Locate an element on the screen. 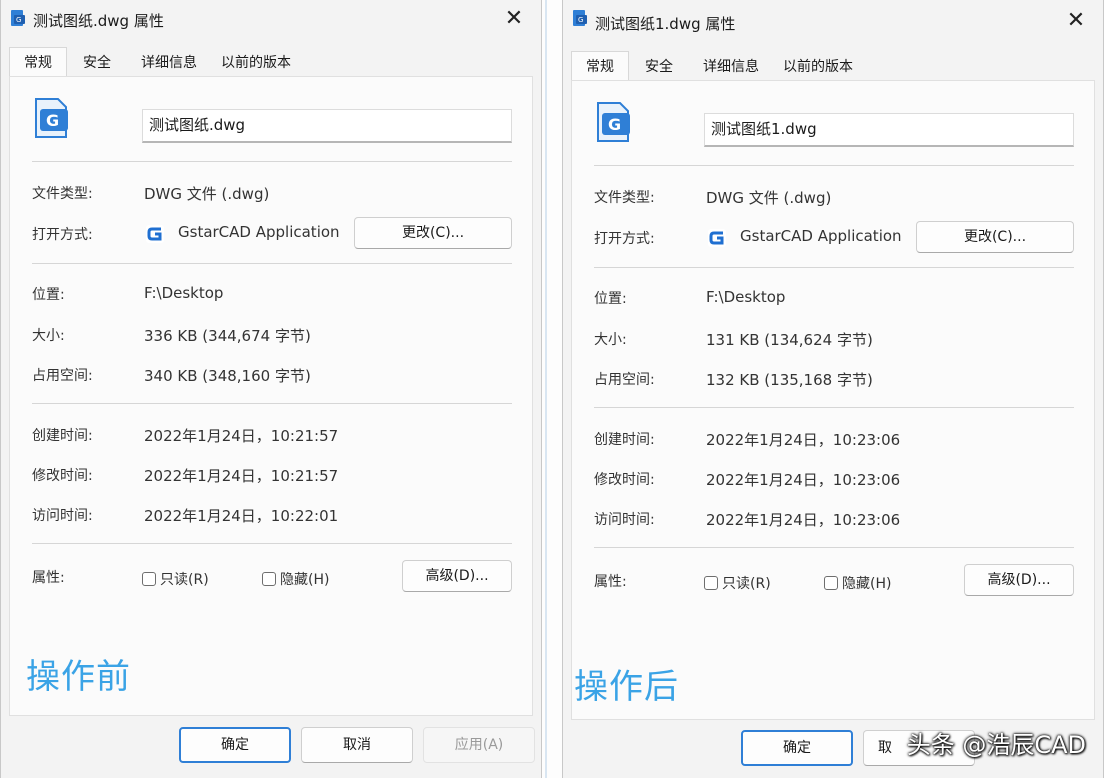  caption-before: 操作前 is located at coordinates (78, 677).